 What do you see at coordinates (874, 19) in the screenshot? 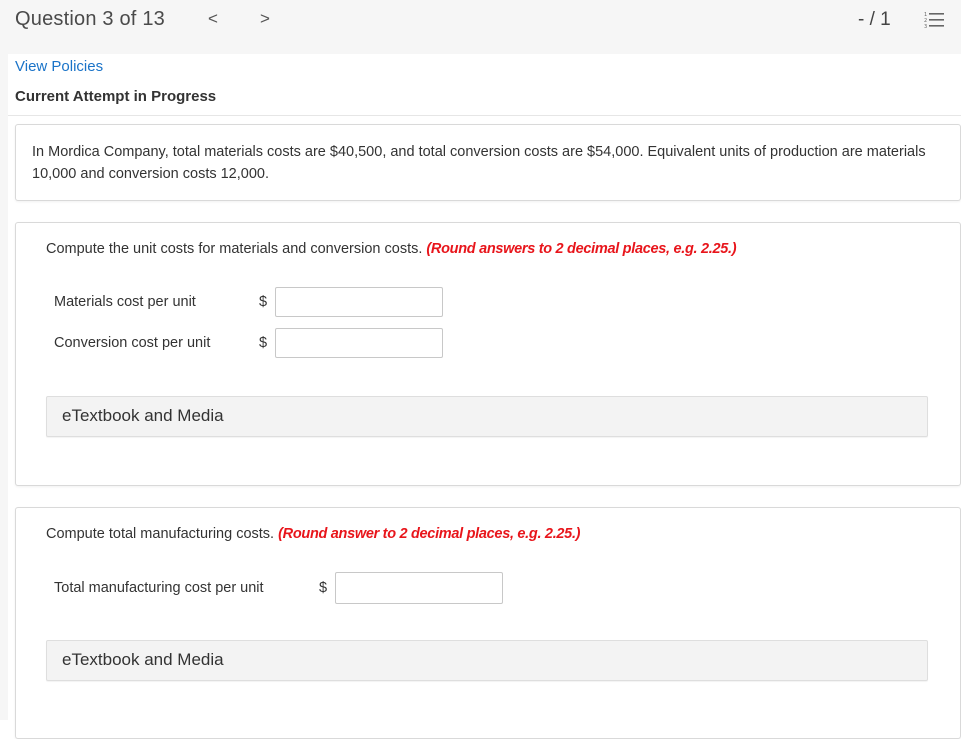
I see `score-display: - / 1` at bounding box center [874, 19].